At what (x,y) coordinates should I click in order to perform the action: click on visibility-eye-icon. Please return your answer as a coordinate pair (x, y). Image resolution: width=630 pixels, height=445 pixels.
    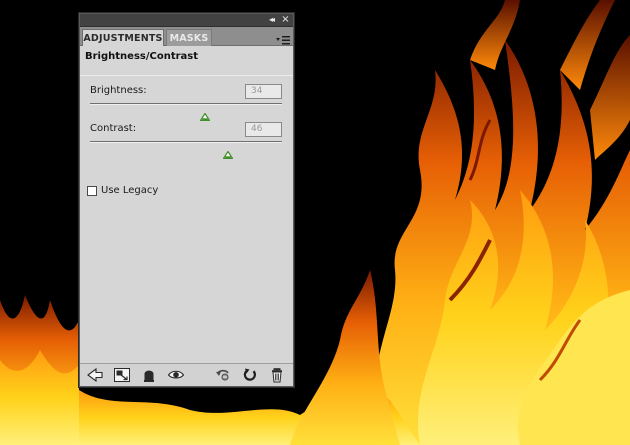
    Looking at the image, I should click on (176, 375).